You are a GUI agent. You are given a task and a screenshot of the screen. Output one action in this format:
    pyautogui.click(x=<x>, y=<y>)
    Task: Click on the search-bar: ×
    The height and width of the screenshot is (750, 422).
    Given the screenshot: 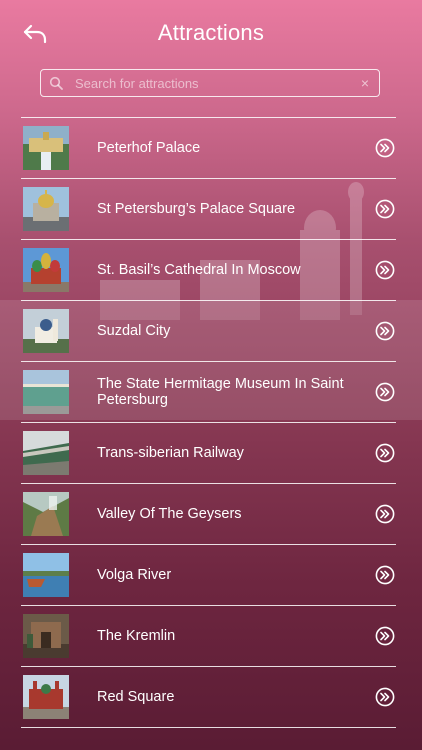 What is the action you would take?
    pyautogui.click(x=210, y=83)
    